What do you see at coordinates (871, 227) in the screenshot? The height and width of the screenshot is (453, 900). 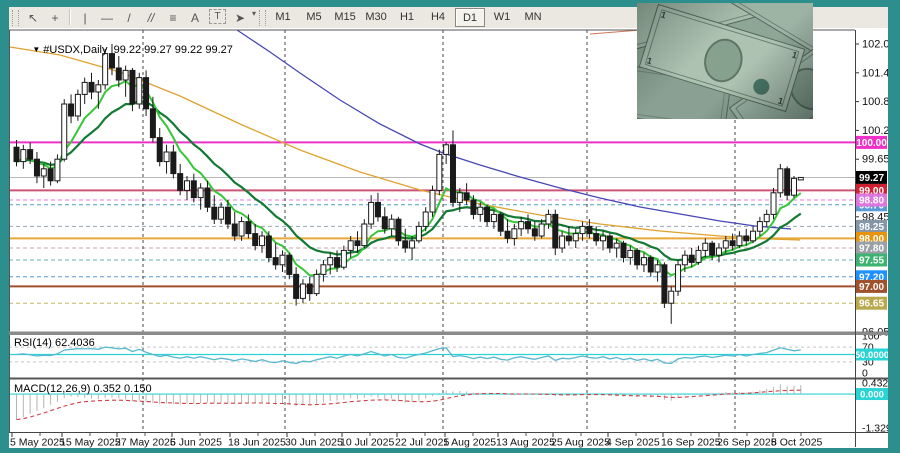 I see `price-badge-label: 98.25` at bounding box center [871, 227].